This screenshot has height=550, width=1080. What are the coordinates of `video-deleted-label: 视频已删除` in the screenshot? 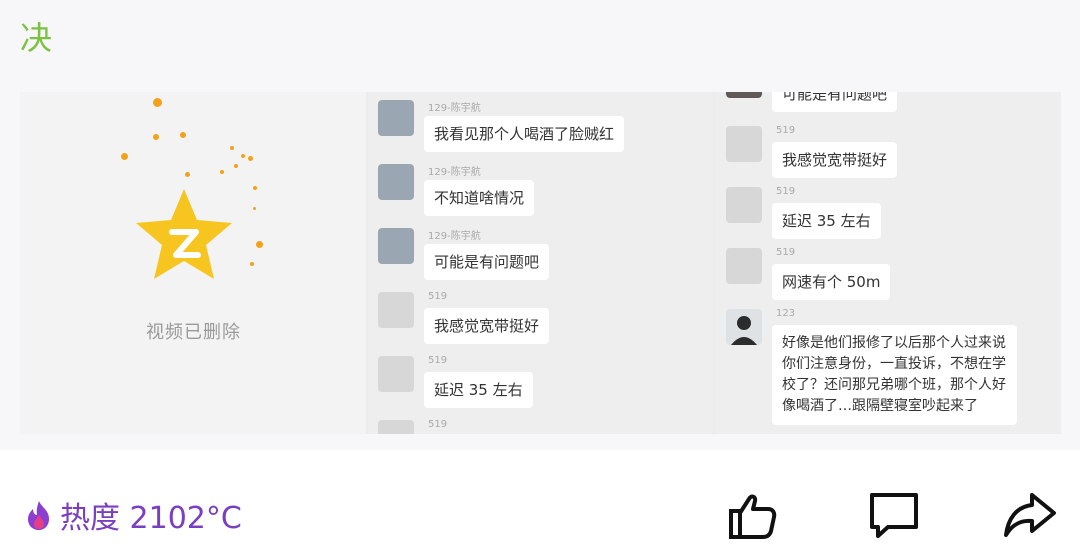 It's located at (193, 332).